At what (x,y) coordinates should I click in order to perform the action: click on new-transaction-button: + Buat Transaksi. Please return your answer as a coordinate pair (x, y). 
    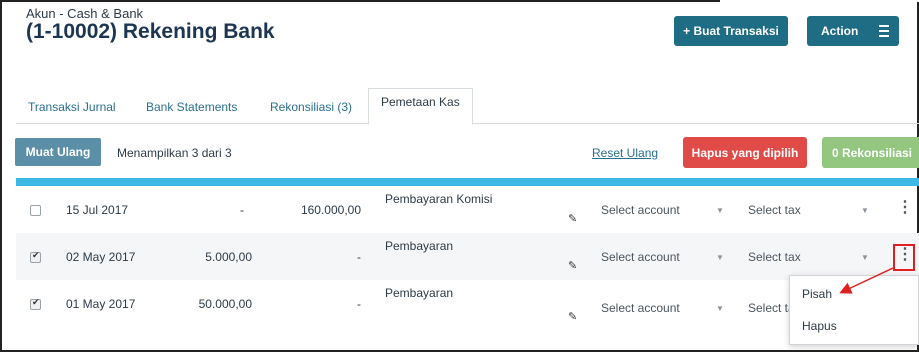
    Looking at the image, I should click on (731, 31).